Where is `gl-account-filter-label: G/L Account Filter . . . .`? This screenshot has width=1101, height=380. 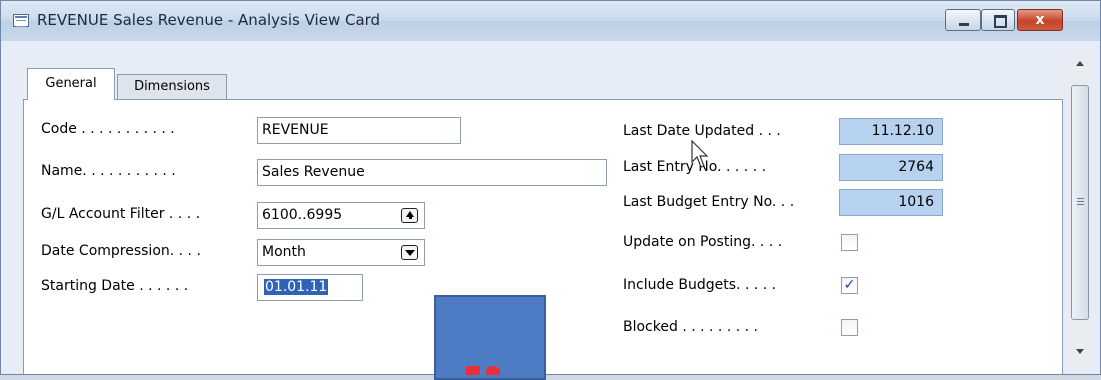
gl-account-filter-label: G/L Account Filter . . . . is located at coordinates (121, 214).